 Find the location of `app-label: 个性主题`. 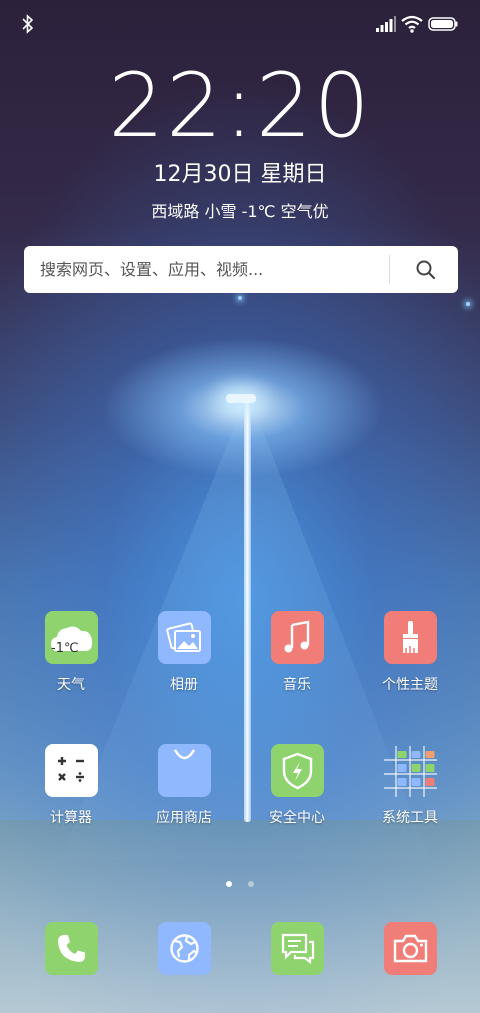

app-label: 个性主题 is located at coordinates (410, 685).